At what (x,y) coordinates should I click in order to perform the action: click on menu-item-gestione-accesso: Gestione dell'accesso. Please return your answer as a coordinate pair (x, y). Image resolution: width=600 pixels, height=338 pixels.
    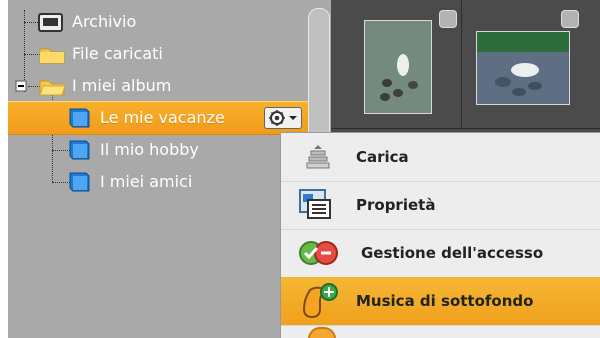
    Looking at the image, I should click on (440, 253).